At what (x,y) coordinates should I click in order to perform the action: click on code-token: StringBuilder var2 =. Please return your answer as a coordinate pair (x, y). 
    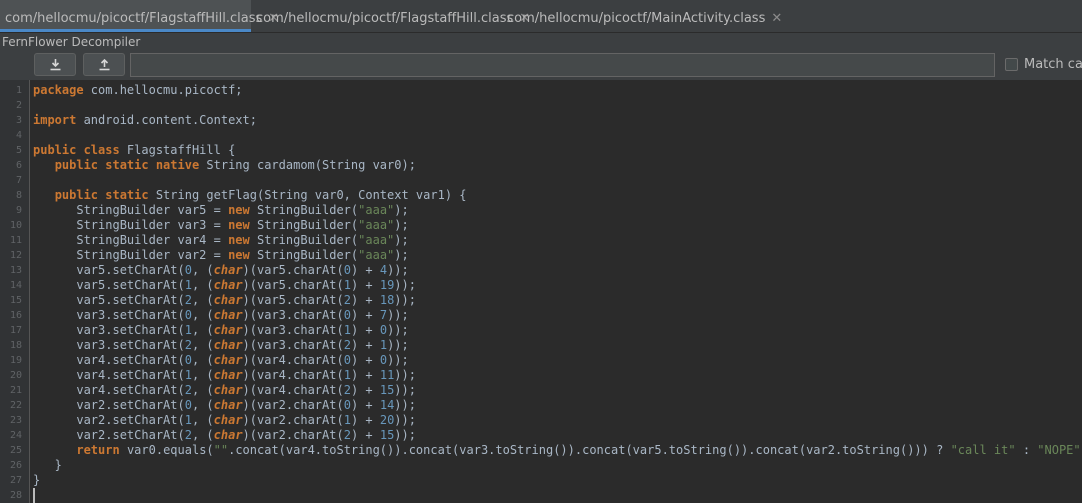
    Looking at the image, I should click on (131, 255).